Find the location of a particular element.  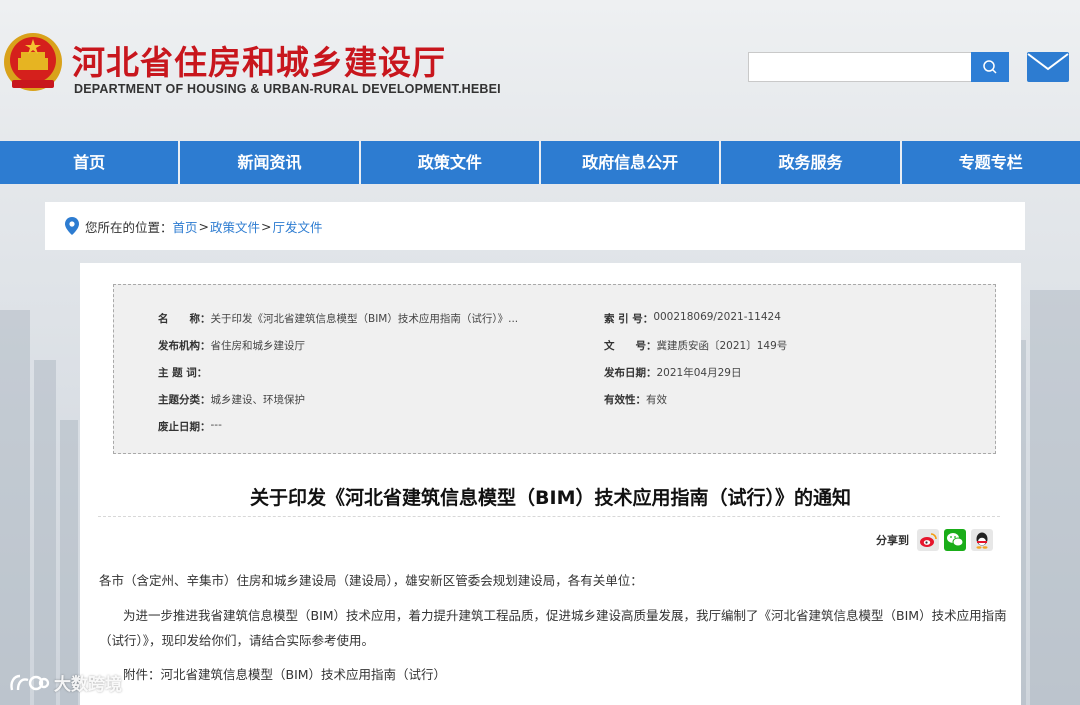

search-button is located at coordinates (990, 67).